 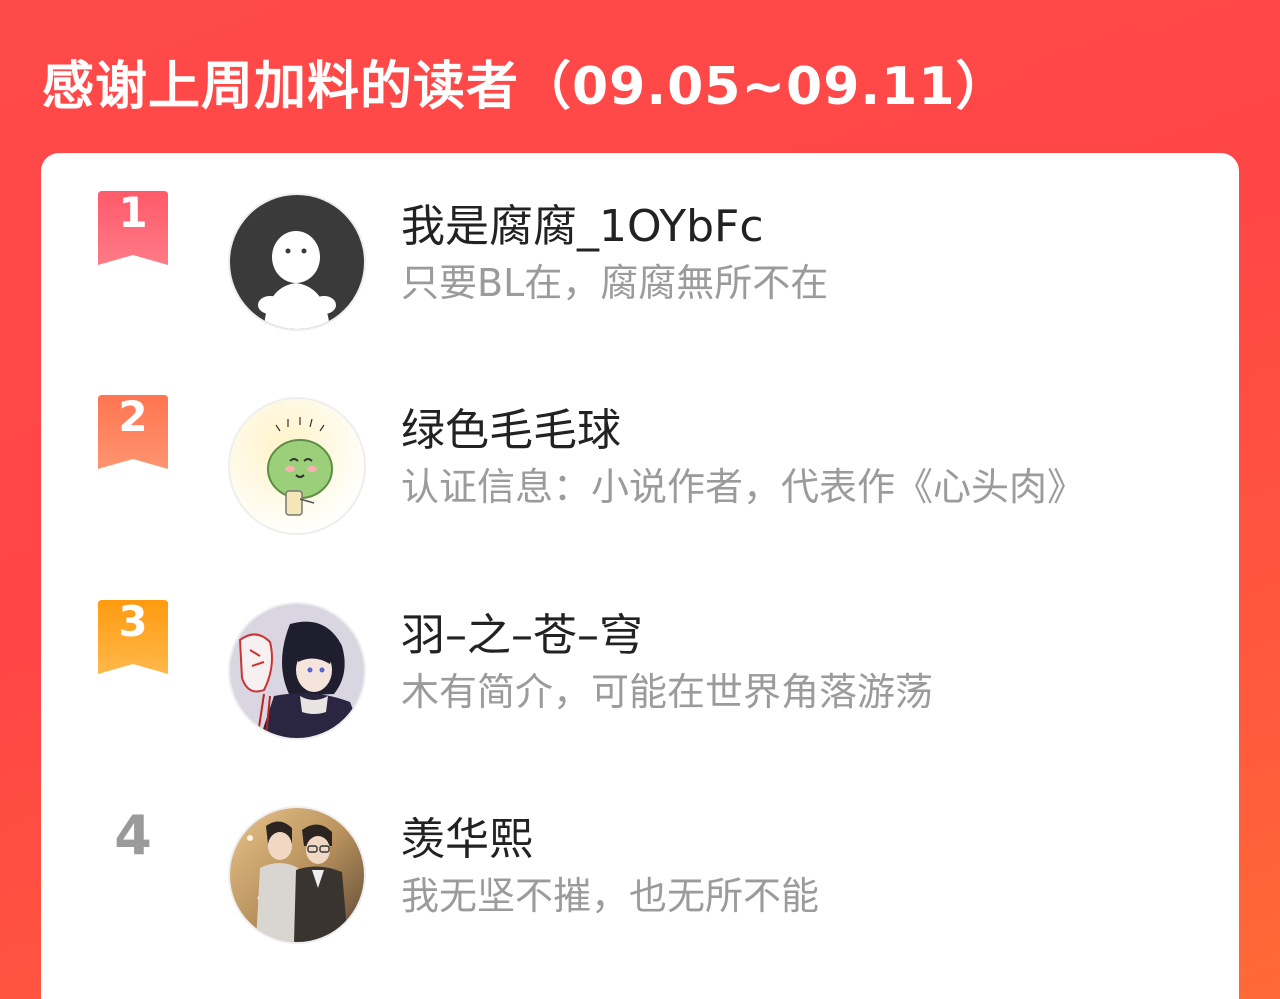 I want to click on two-men-illustration-avatar-icon, so click(x=297, y=875).